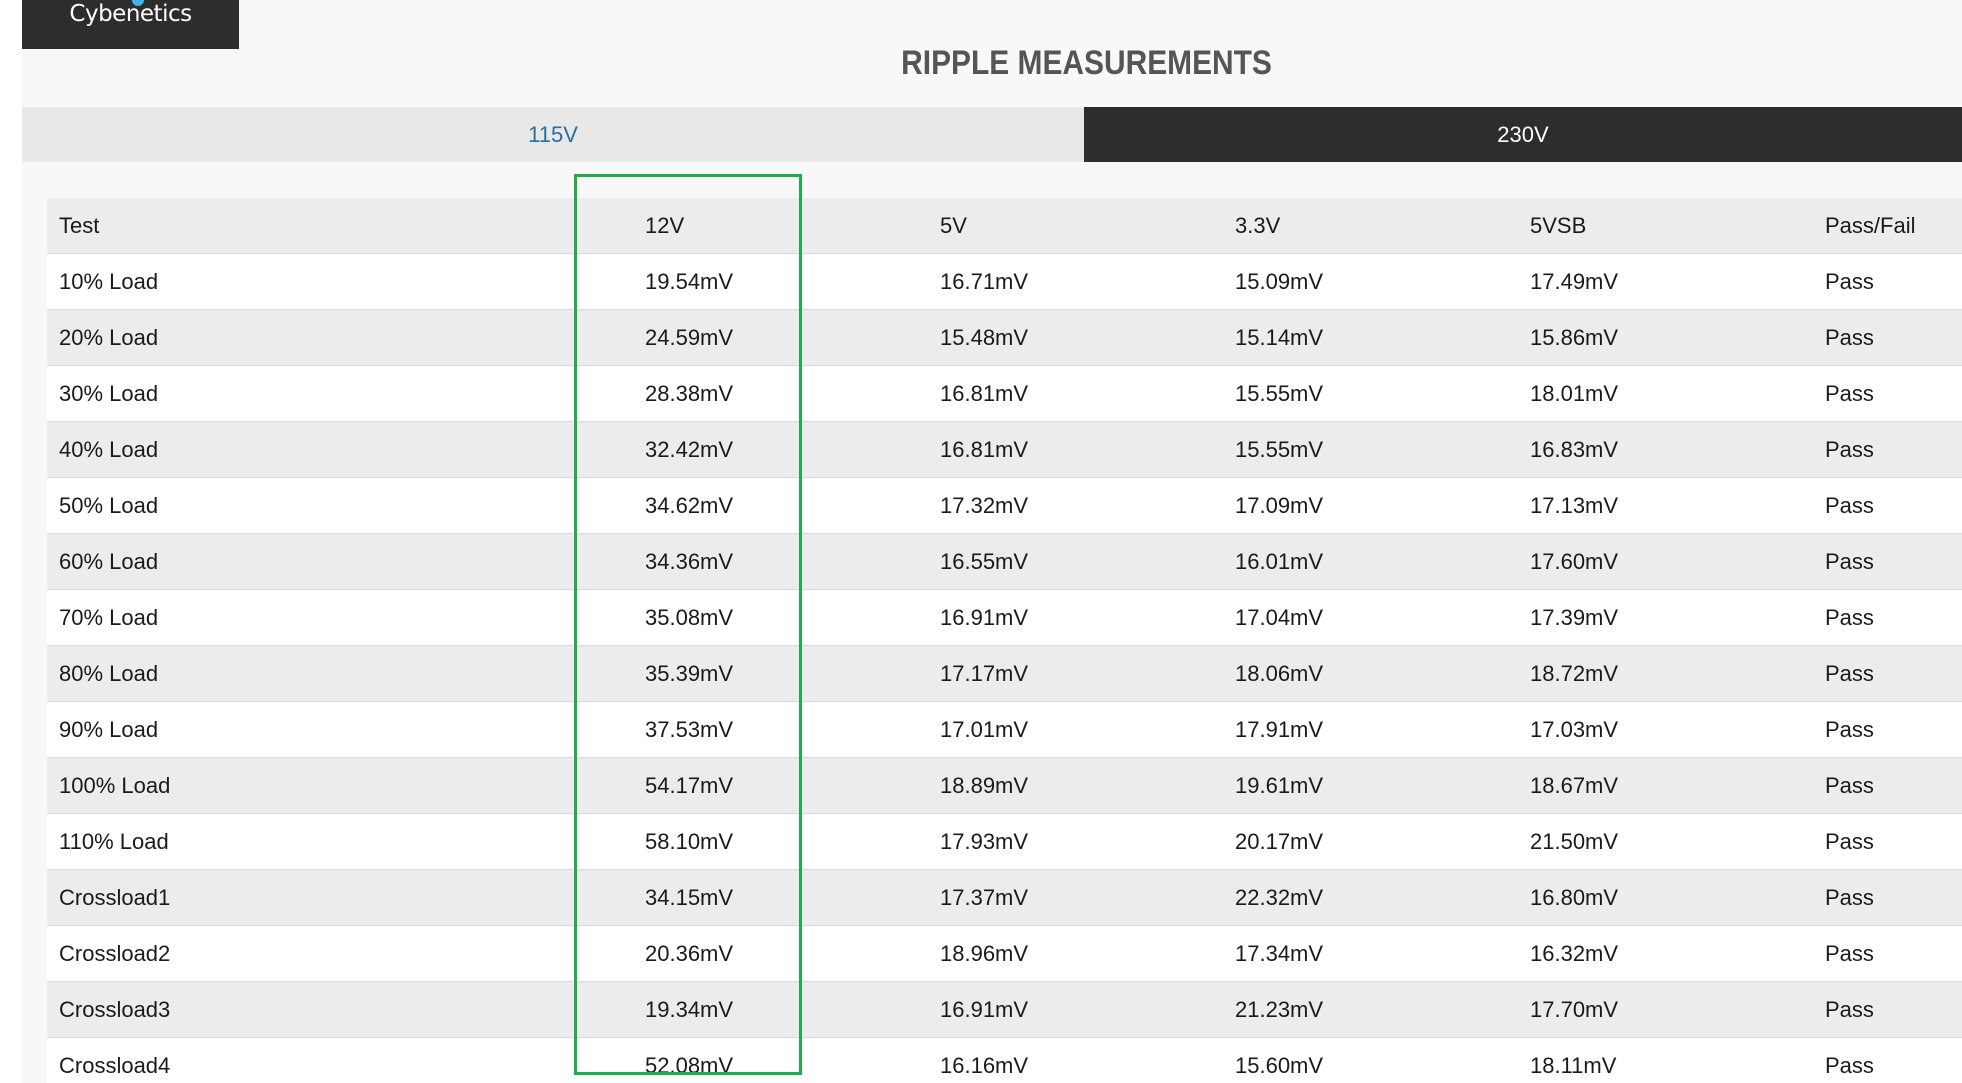  Describe the element at coordinates (689, 505) in the screenshot. I see `cell-12v: 34.62mV` at that location.